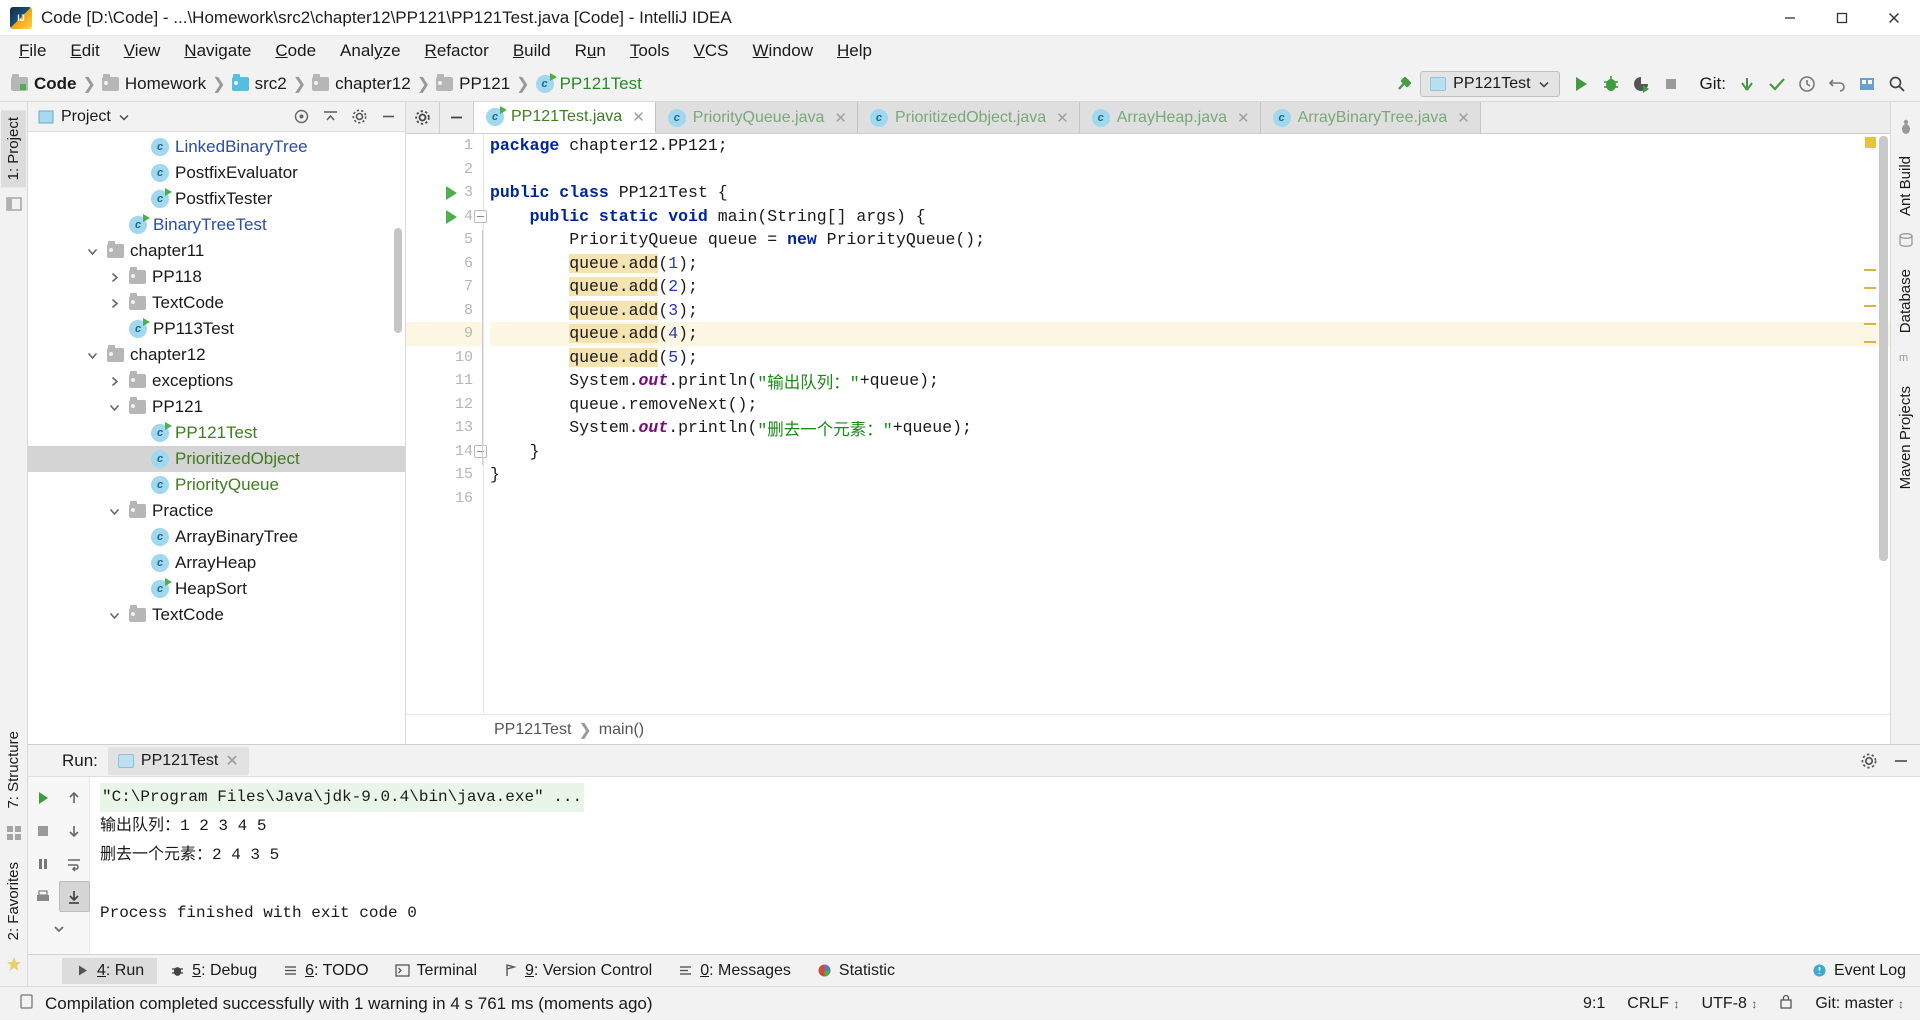 The height and width of the screenshot is (1020, 1920). Describe the element at coordinates (74, 863) in the screenshot. I see `soft-wrap-button` at that location.